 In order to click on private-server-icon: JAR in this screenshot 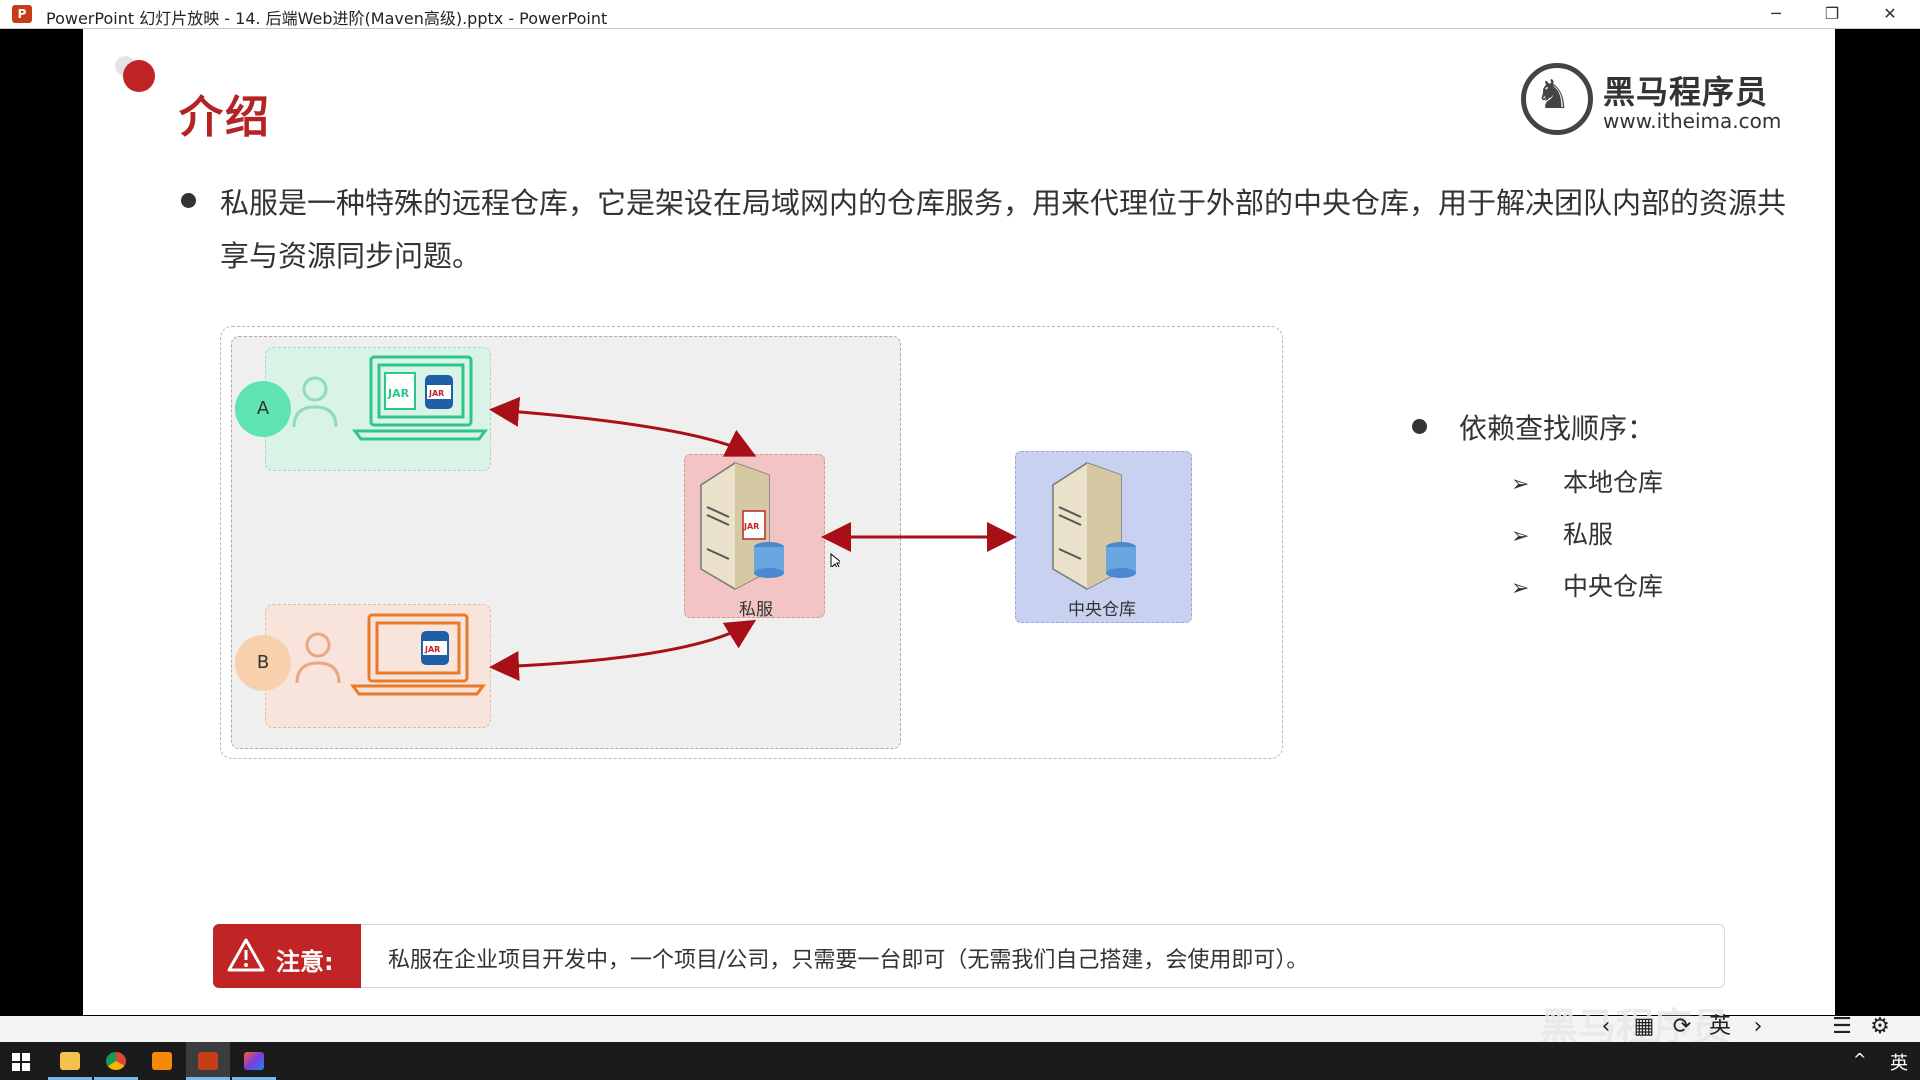, I will do `click(742, 526)`.